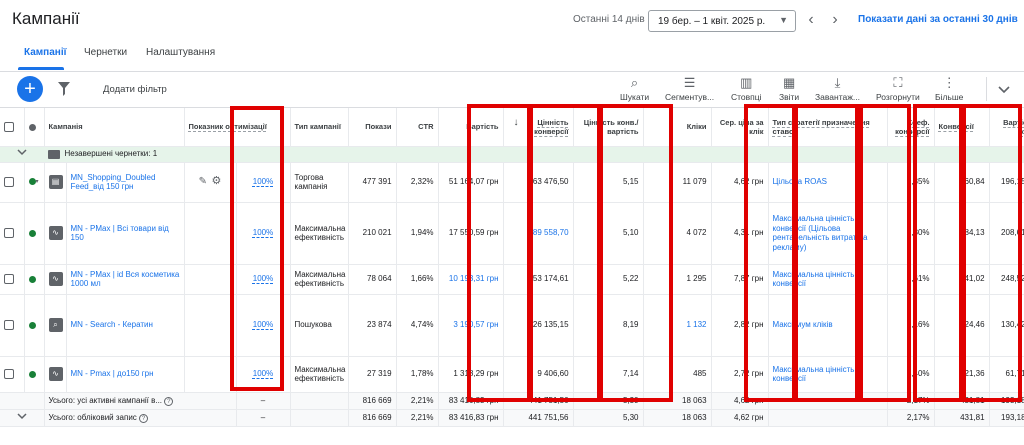 Image resolution: width=1024 pixels, height=445 pixels. What do you see at coordinates (105, 52) in the screenshot?
I see `tab-drafts: Чернетки` at bounding box center [105, 52].